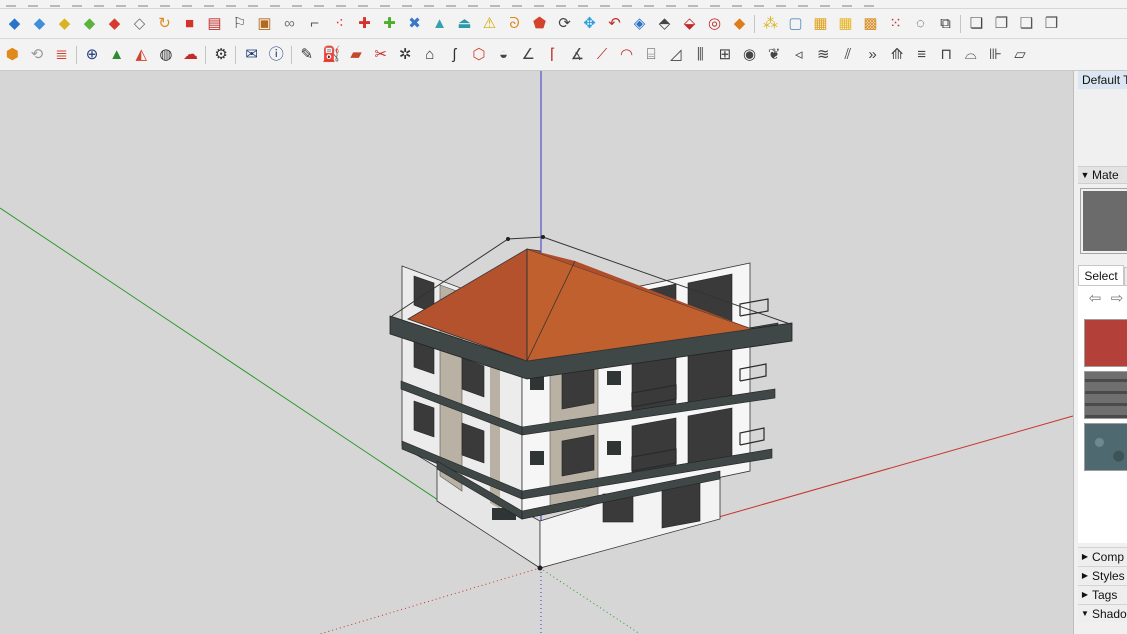 This screenshot has height=634, width=1127. Describe the element at coordinates (675, 55) in the screenshot. I see `wedge-icon: ◿` at that location.